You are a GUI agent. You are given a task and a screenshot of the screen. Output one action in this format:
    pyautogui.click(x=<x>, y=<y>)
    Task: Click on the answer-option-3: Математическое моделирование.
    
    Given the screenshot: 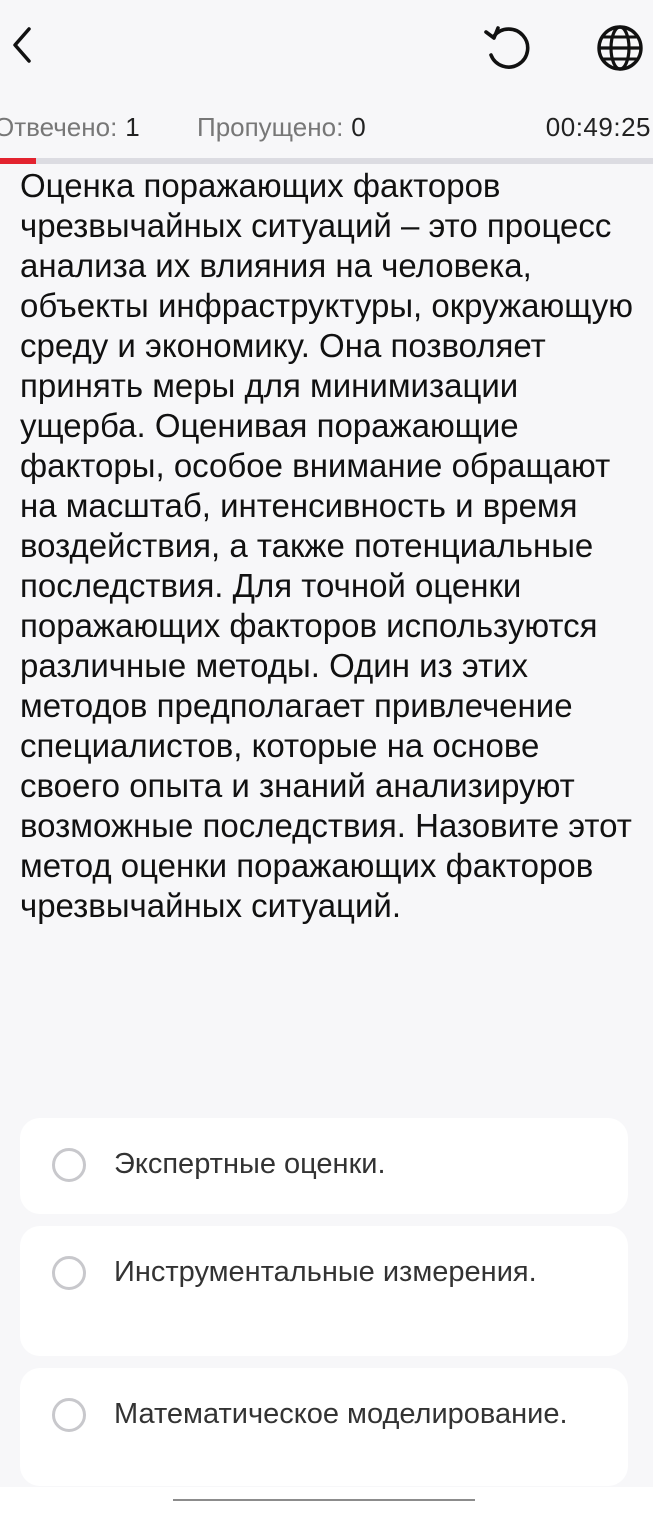 What is the action you would take?
    pyautogui.click(x=324, y=1427)
    